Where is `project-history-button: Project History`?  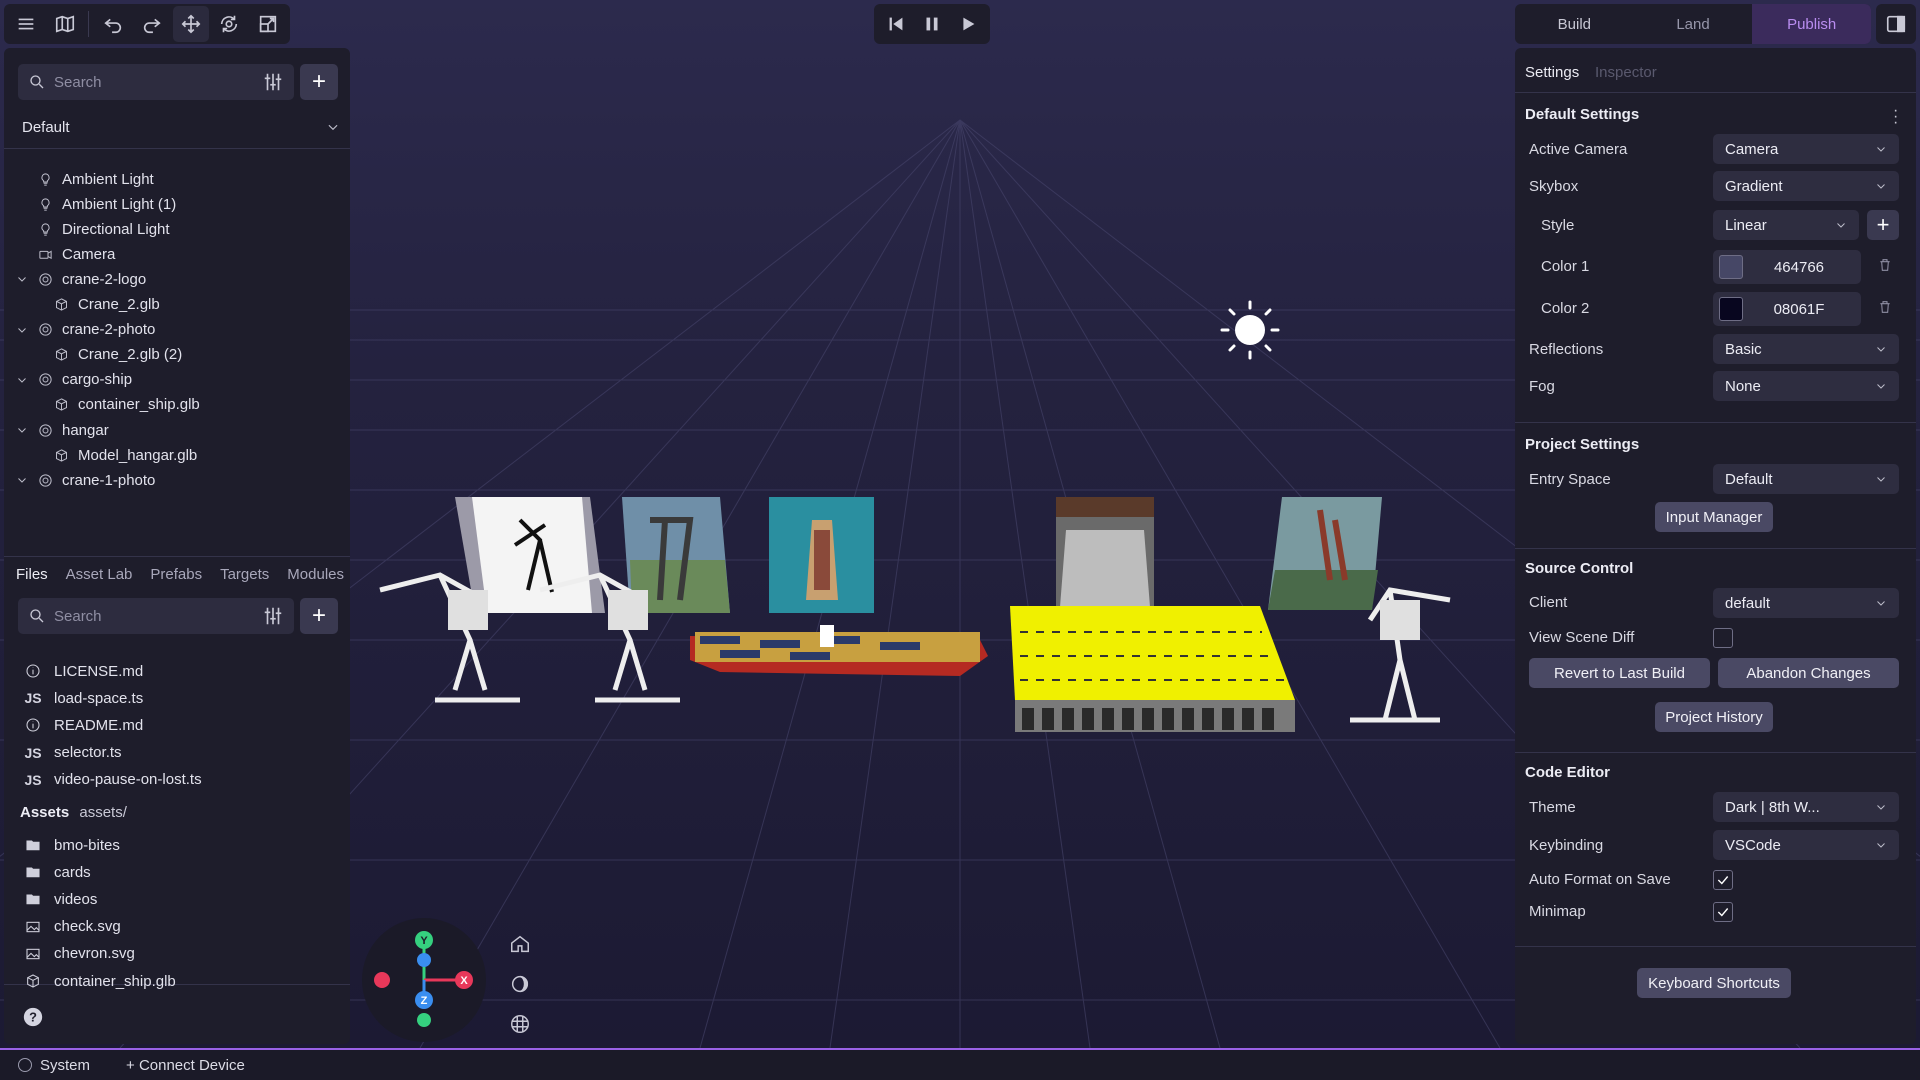
project-history-button: Project History is located at coordinates (1714, 717).